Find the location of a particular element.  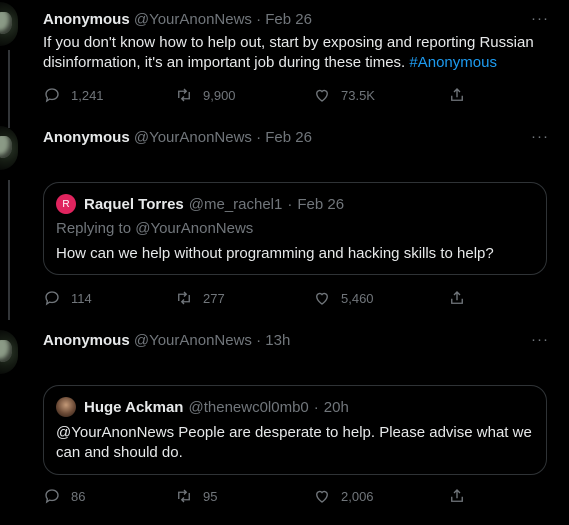

quoted-author-name: Huge Ackman is located at coordinates (134, 407).